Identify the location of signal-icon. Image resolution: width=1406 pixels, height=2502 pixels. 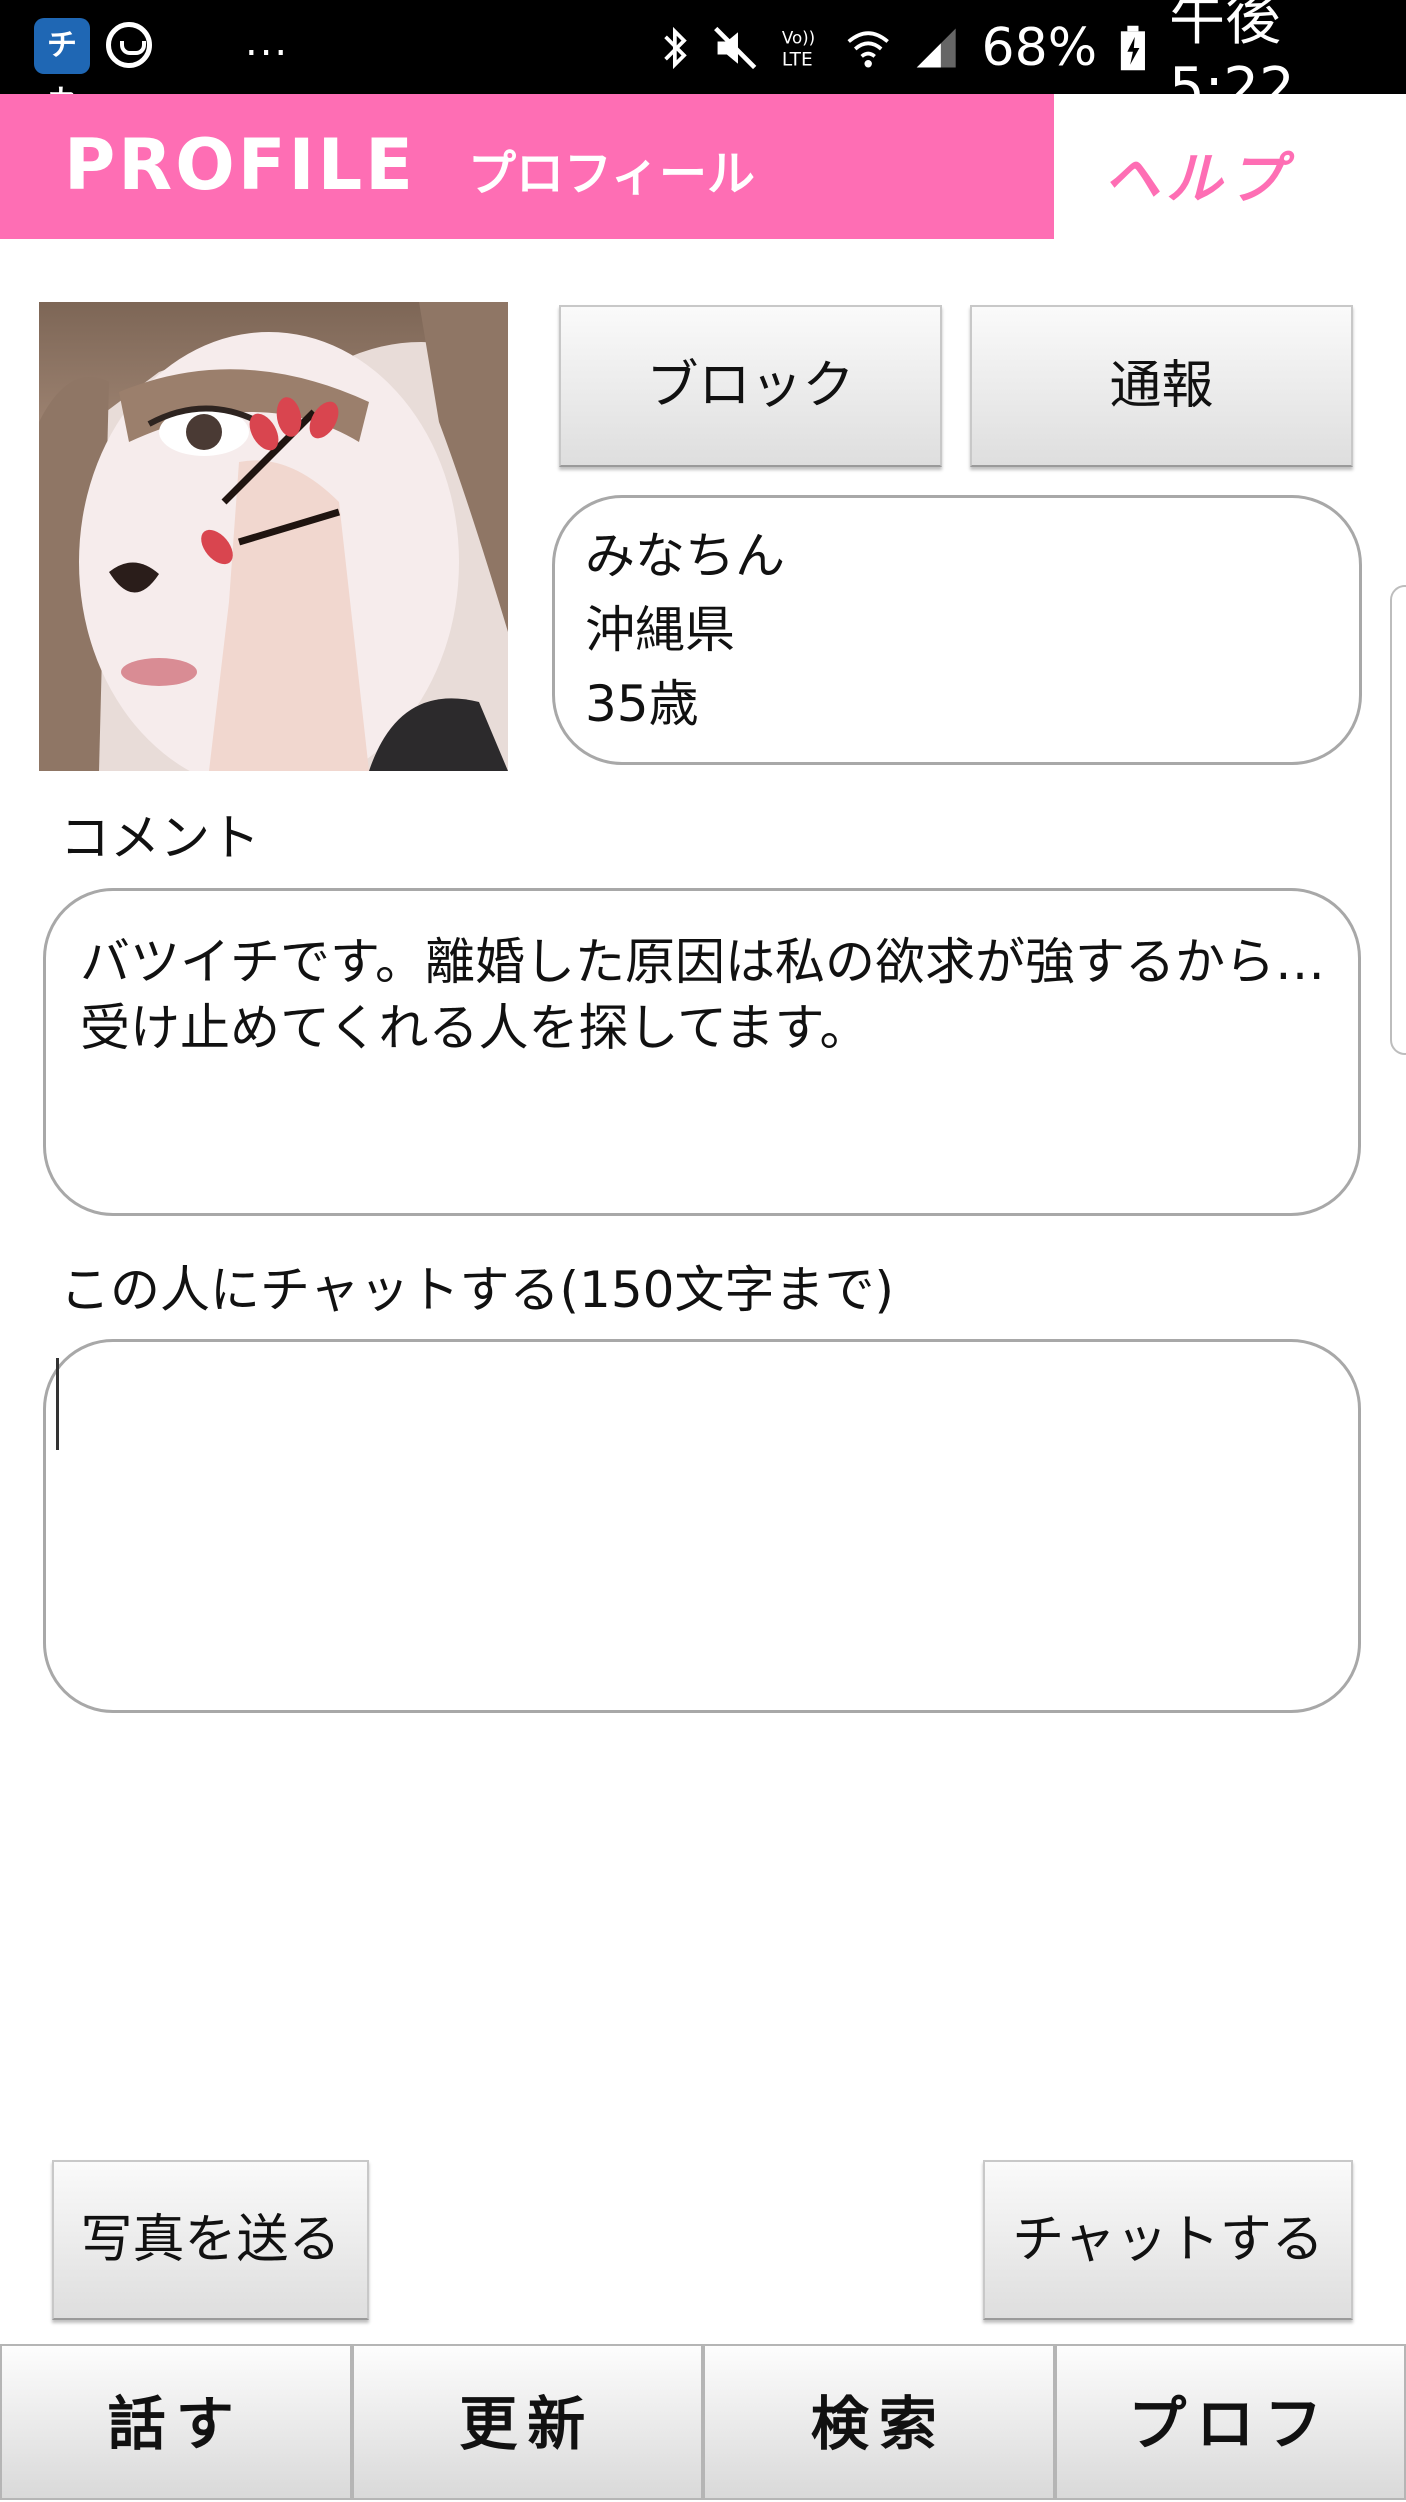
(936, 48).